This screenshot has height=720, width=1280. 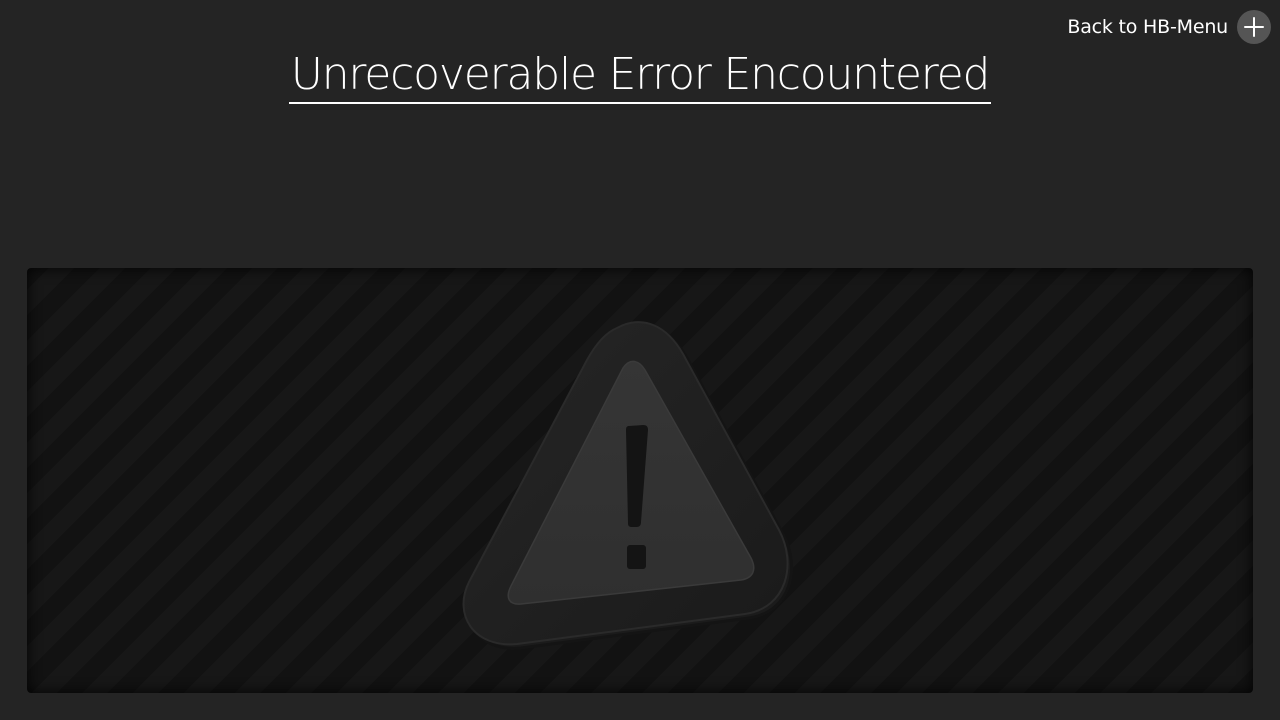 I want to click on plus-circle-icon, so click(x=1254, y=27).